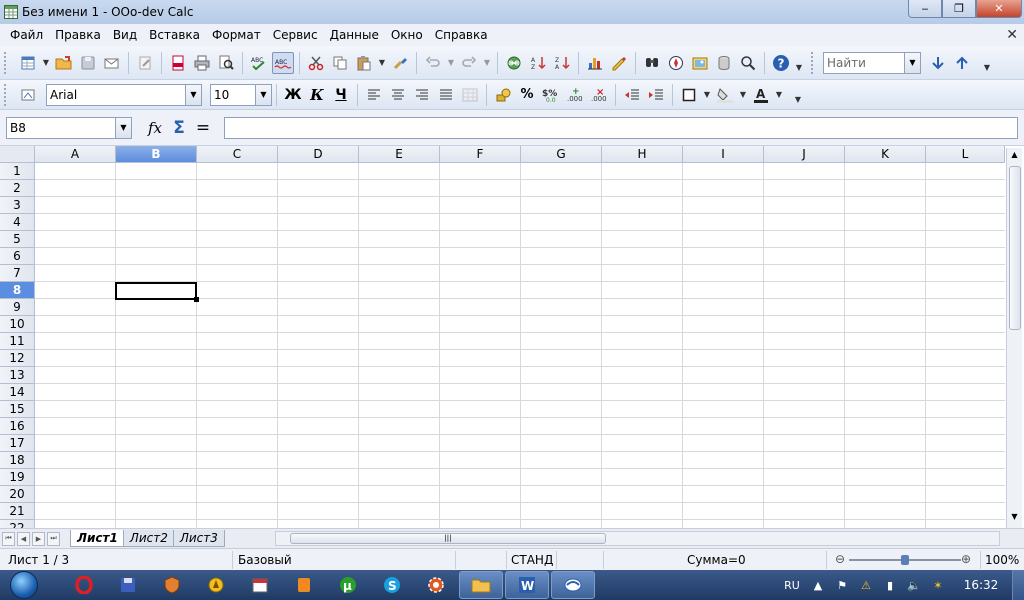 Image resolution: width=1024 pixels, height=600 pixels. Describe the element at coordinates (172, 585) in the screenshot. I see `security-app-icon` at that location.